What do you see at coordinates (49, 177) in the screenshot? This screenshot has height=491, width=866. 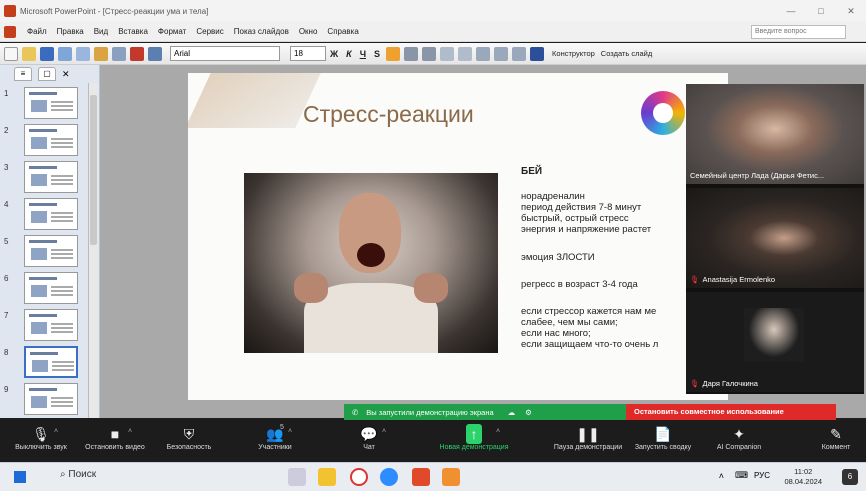 I see `slide-thumb-3: 3` at bounding box center [49, 177].